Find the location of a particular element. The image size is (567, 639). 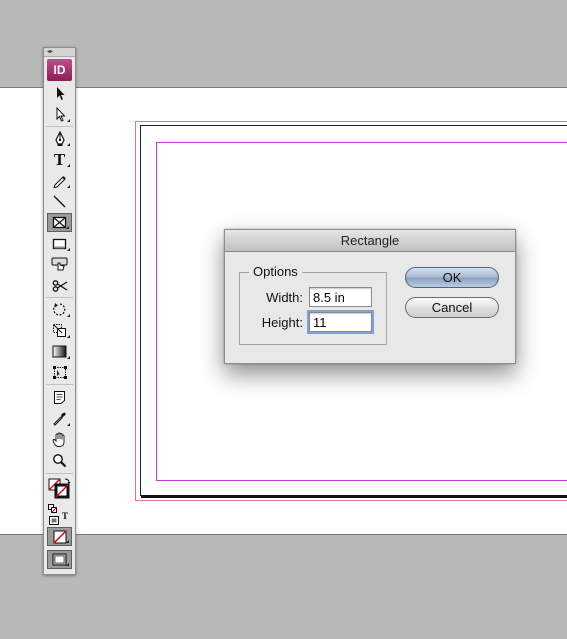

options-group is located at coordinates (313, 308).